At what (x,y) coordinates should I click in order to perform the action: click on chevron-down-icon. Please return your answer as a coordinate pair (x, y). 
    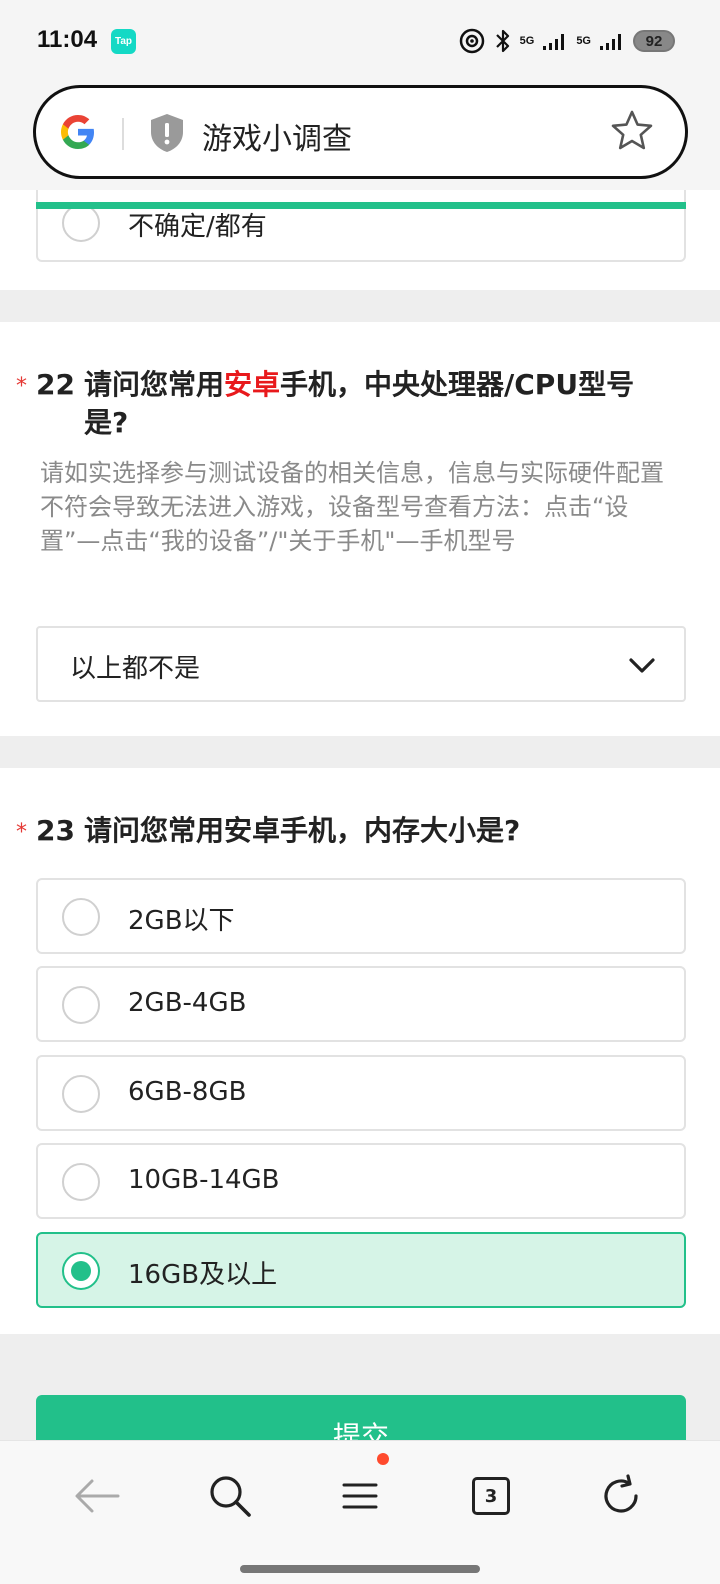
    Looking at the image, I should click on (642, 665).